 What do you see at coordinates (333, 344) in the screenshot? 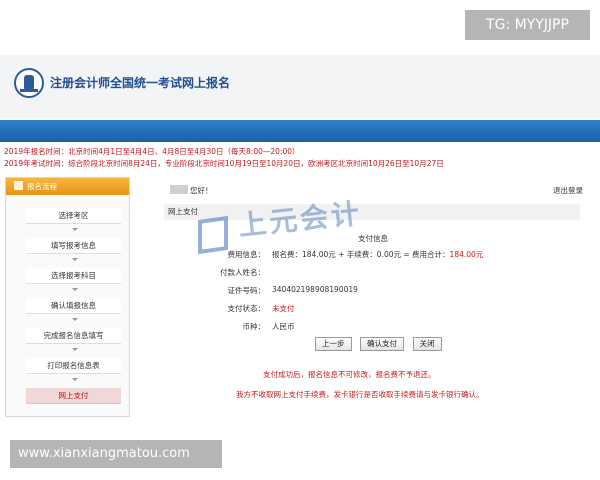
I see `prev-step-button: 上一步` at bounding box center [333, 344].